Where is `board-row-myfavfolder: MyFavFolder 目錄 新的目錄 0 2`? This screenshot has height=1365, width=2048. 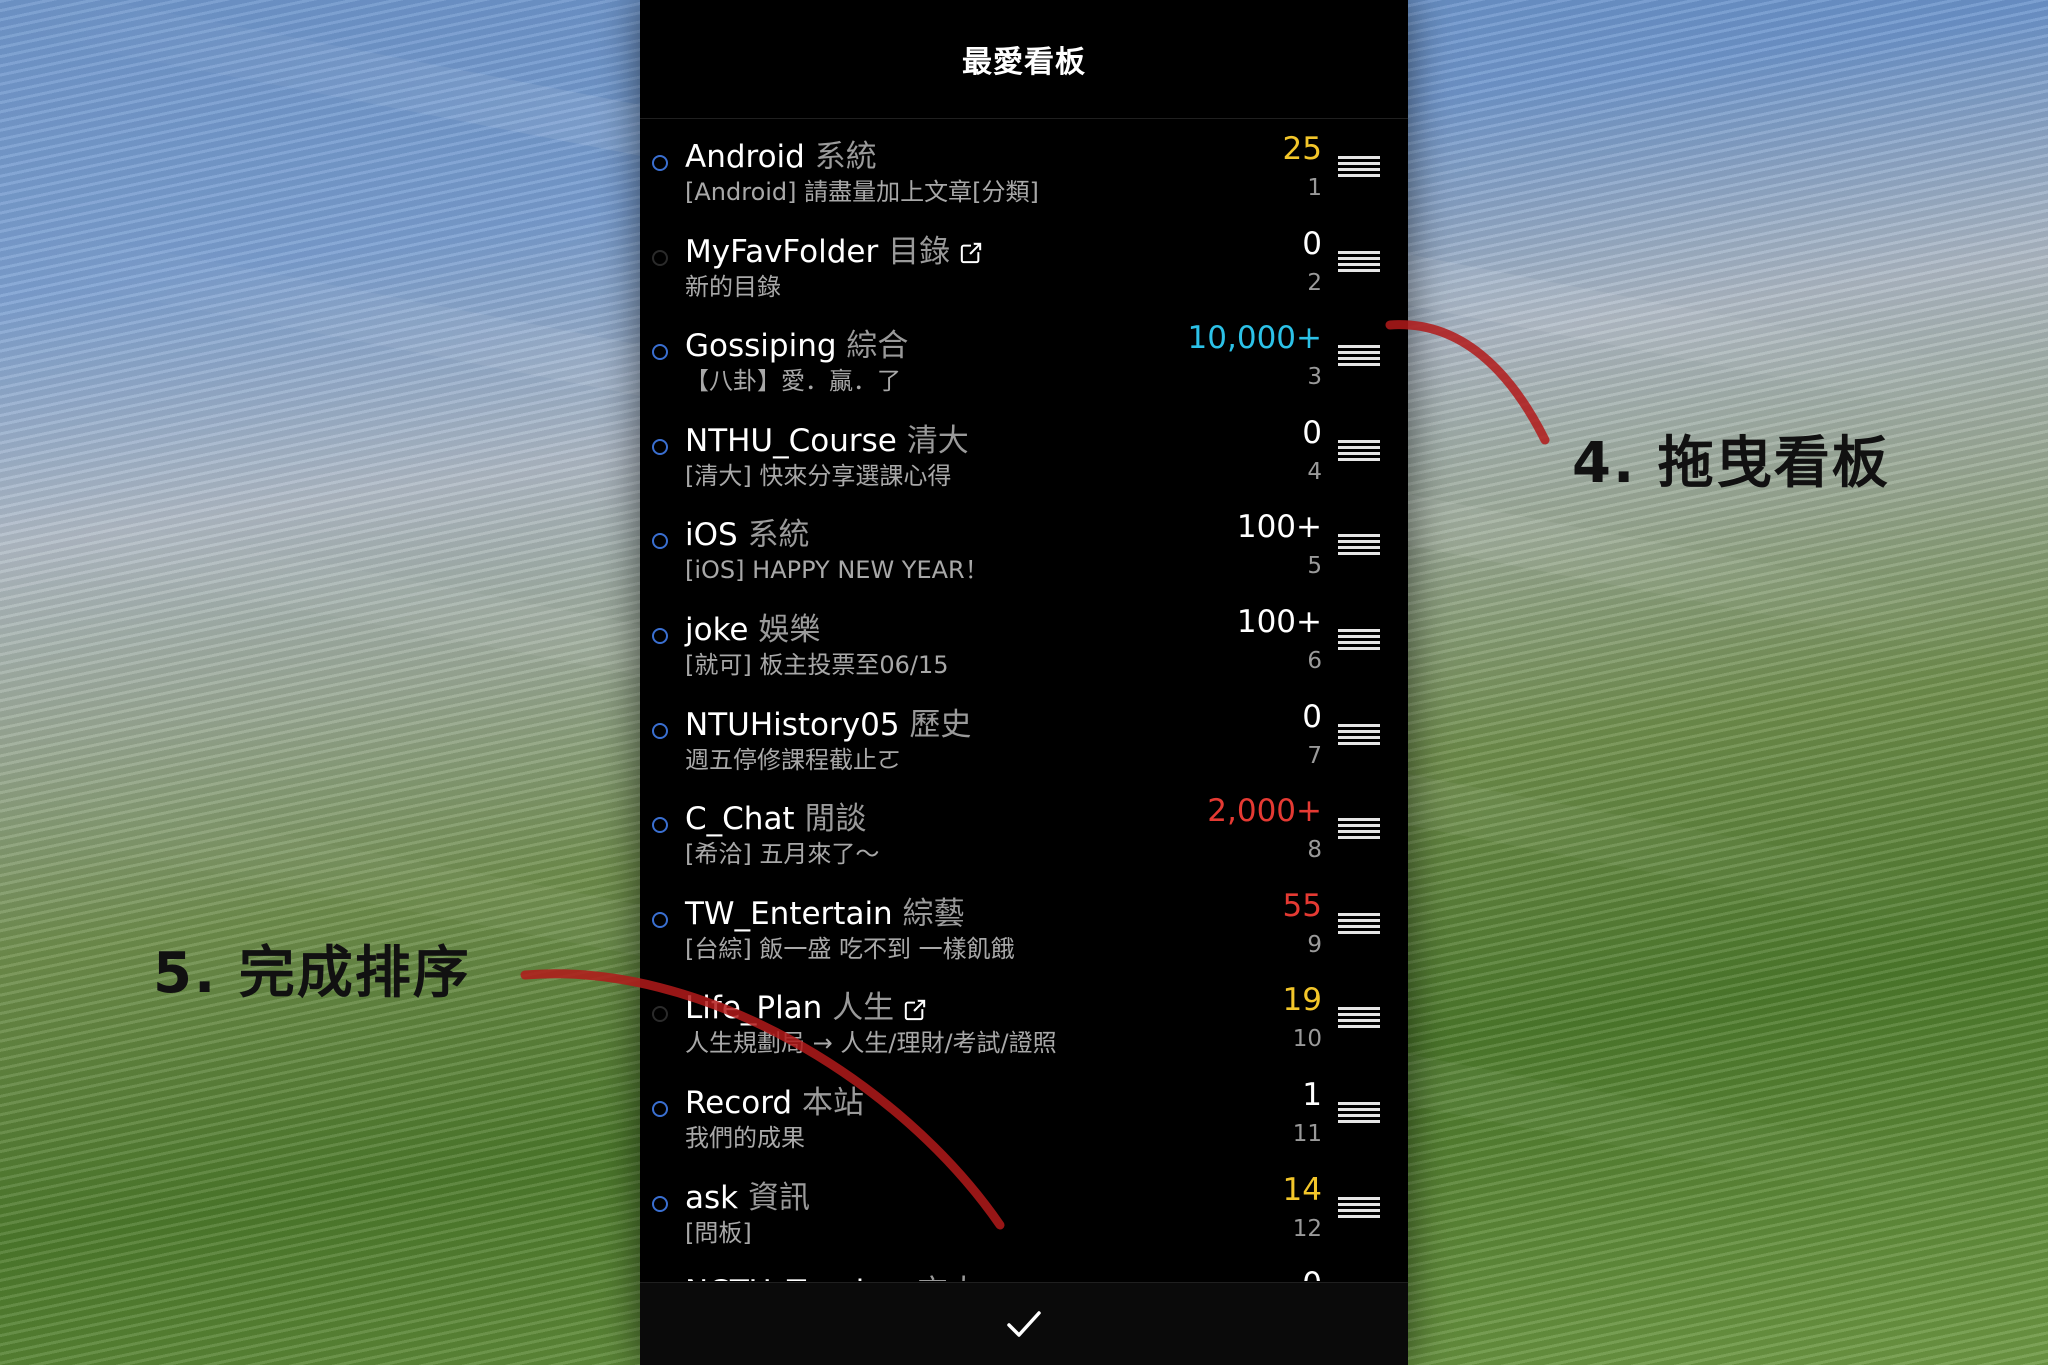 board-row-myfavfolder: MyFavFolder 目錄 新的目錄 0 2 is located at coordinates (1024, 261).